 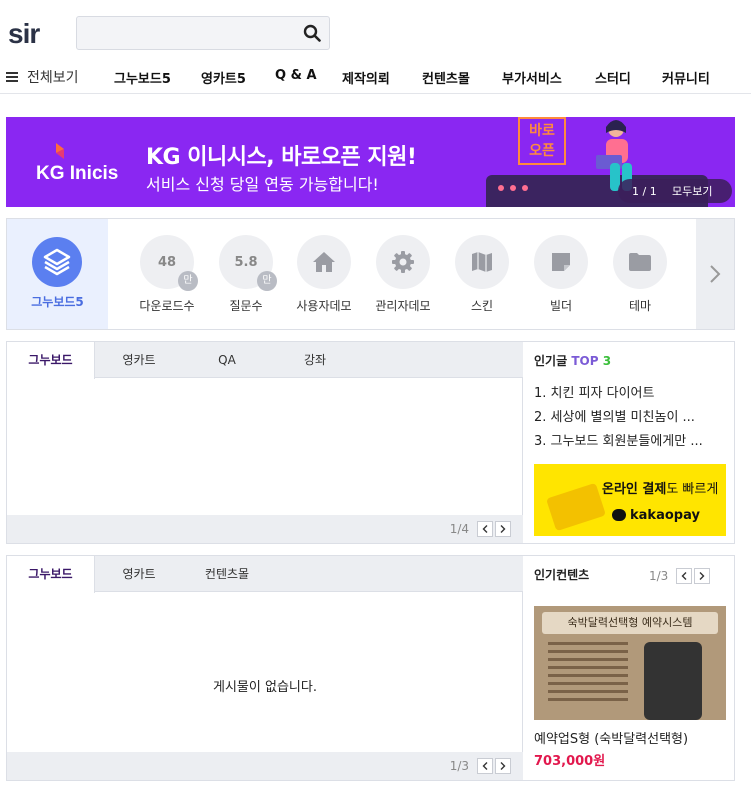 I want to click on chat-bubble-icon, so click(x=619, y=515).